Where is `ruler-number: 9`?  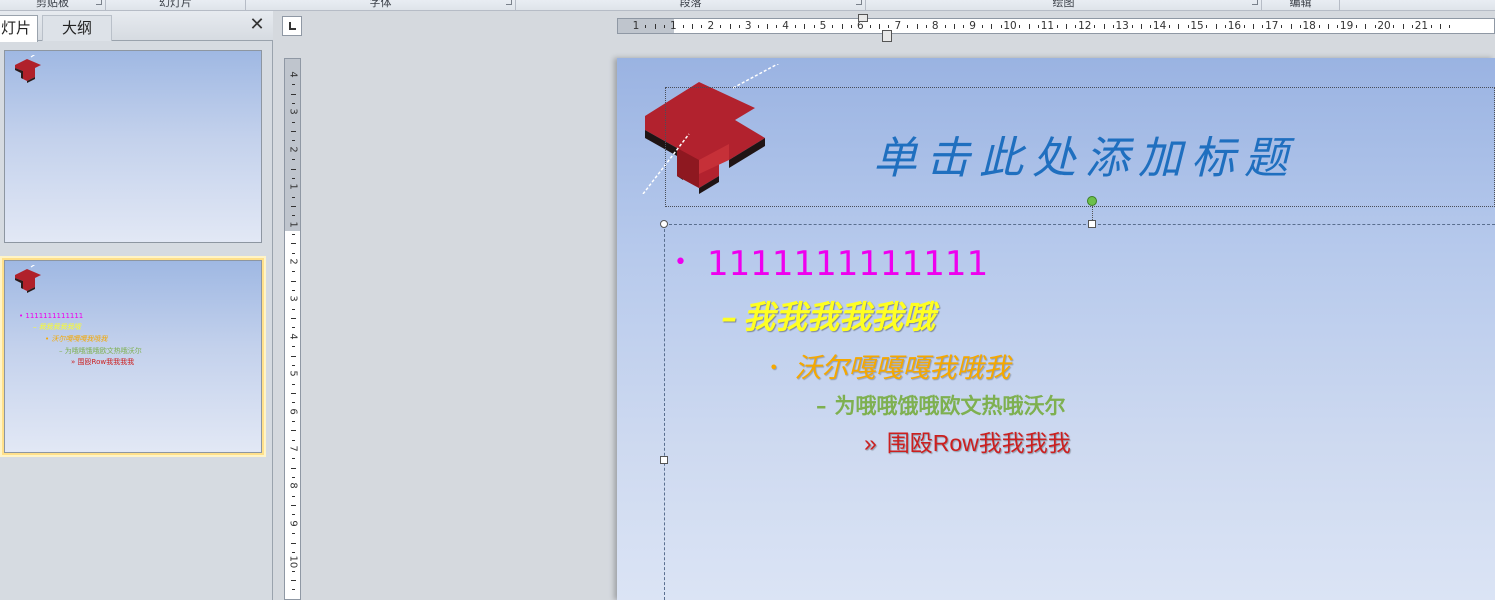 ruler-number: 9 is located at coordinates (972, 26).